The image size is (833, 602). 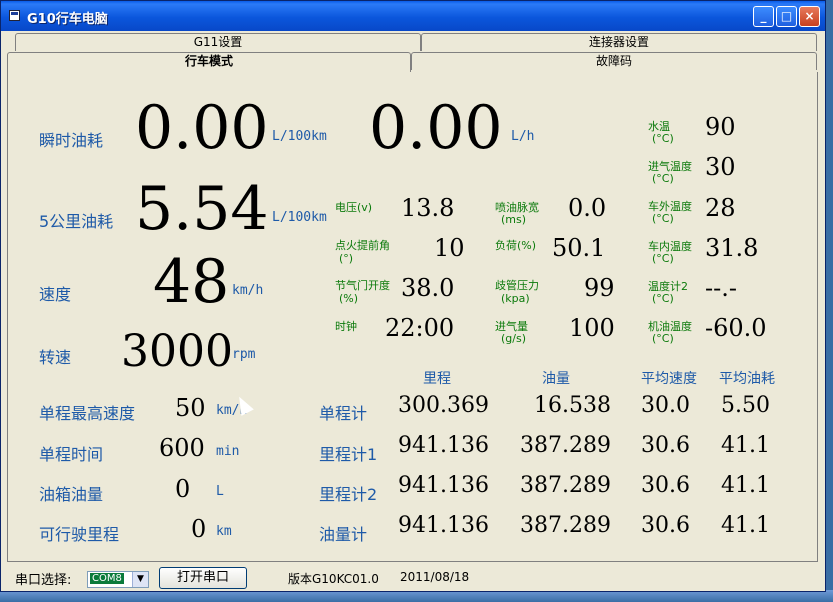 What do you see at coordinates (428, 208) in the screenshot?
I see `voltage-value: 13.8` at bounding box center [428, 208].